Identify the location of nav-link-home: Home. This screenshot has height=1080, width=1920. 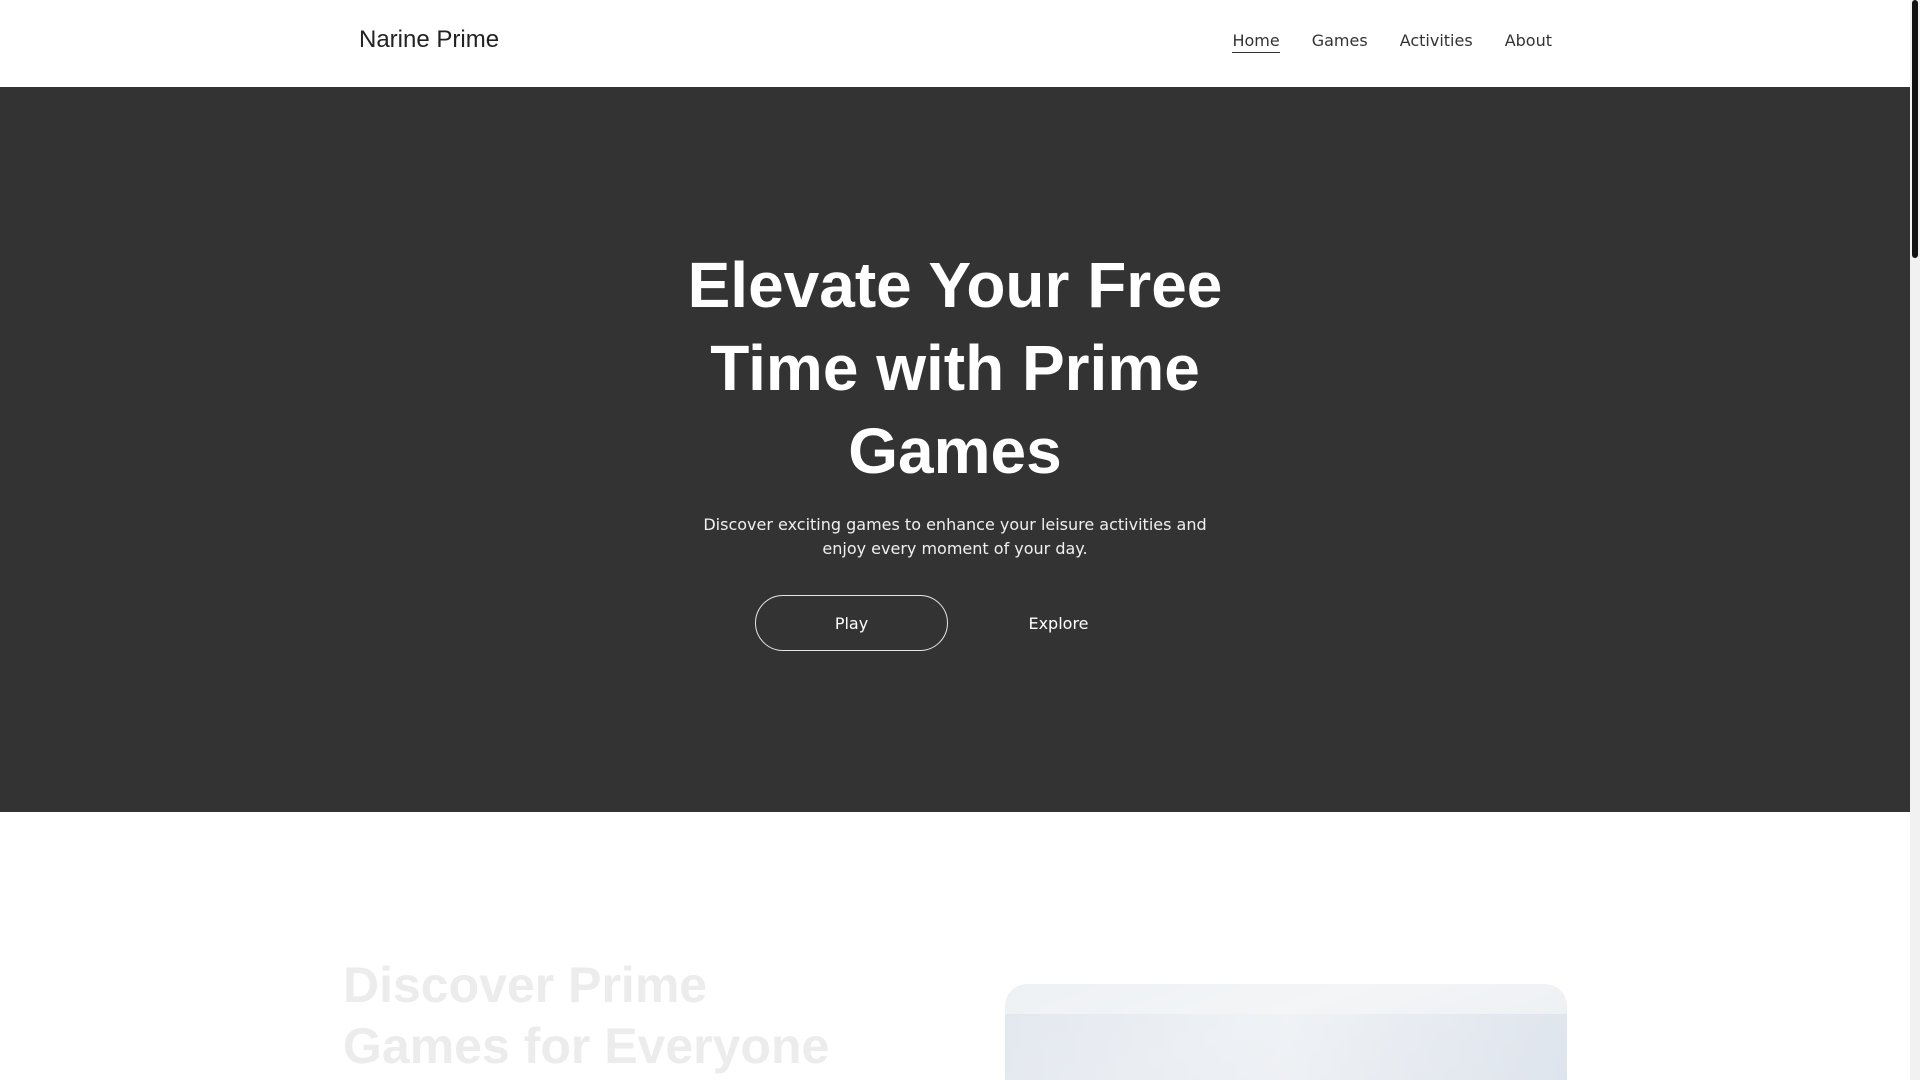
(1256, 42).